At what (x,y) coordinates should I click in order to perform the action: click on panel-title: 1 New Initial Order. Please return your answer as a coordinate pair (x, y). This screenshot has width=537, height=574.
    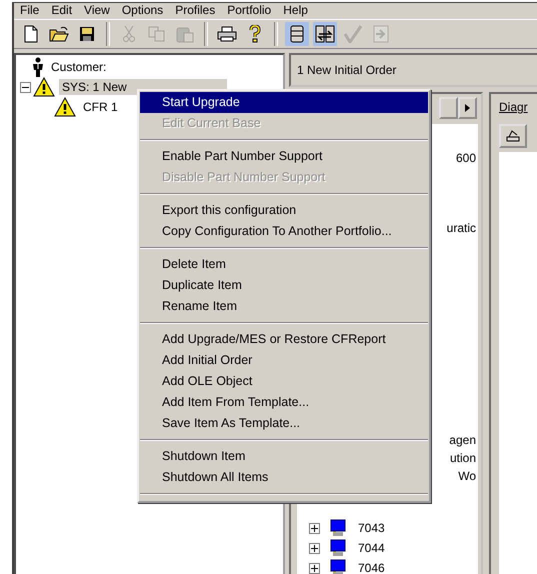
    Looking at the image, I should click on (346, 70).